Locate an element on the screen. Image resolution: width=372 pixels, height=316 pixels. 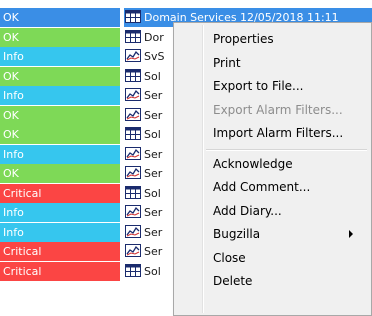
menu-item-label: Delete is located at coordinates (233, 281).